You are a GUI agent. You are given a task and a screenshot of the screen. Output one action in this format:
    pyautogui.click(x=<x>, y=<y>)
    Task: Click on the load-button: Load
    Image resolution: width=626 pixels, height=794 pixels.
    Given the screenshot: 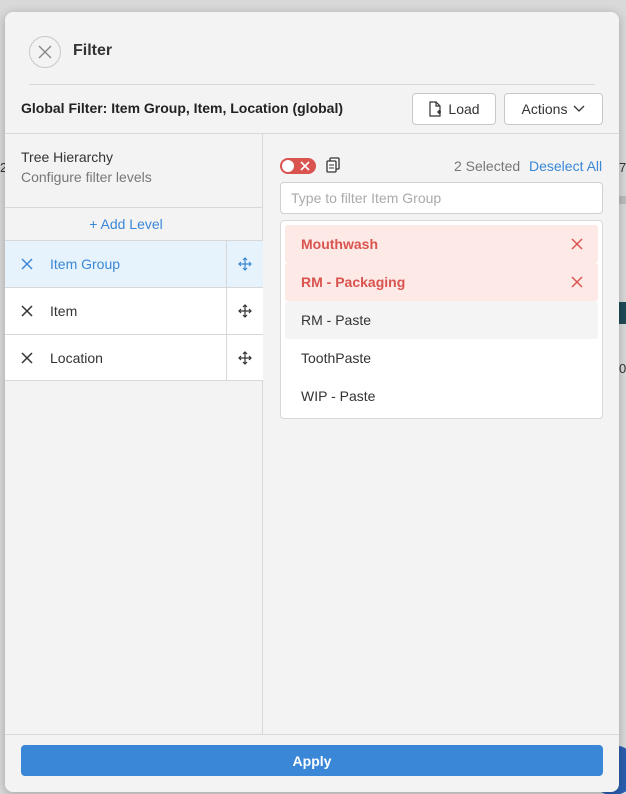 What is the action you would take?
    pyautogui.click(x=454, y=109)
    